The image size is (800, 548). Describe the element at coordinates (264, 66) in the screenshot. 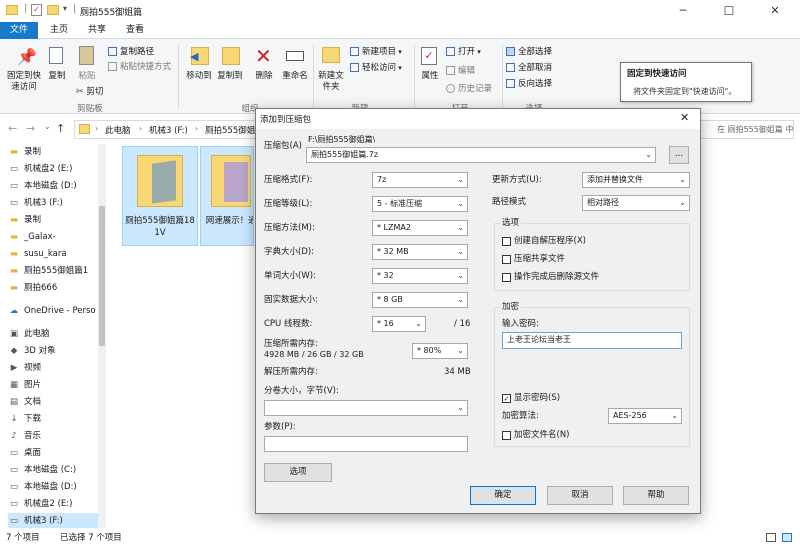

I see `delete-button: ✕ 删除` at that location.